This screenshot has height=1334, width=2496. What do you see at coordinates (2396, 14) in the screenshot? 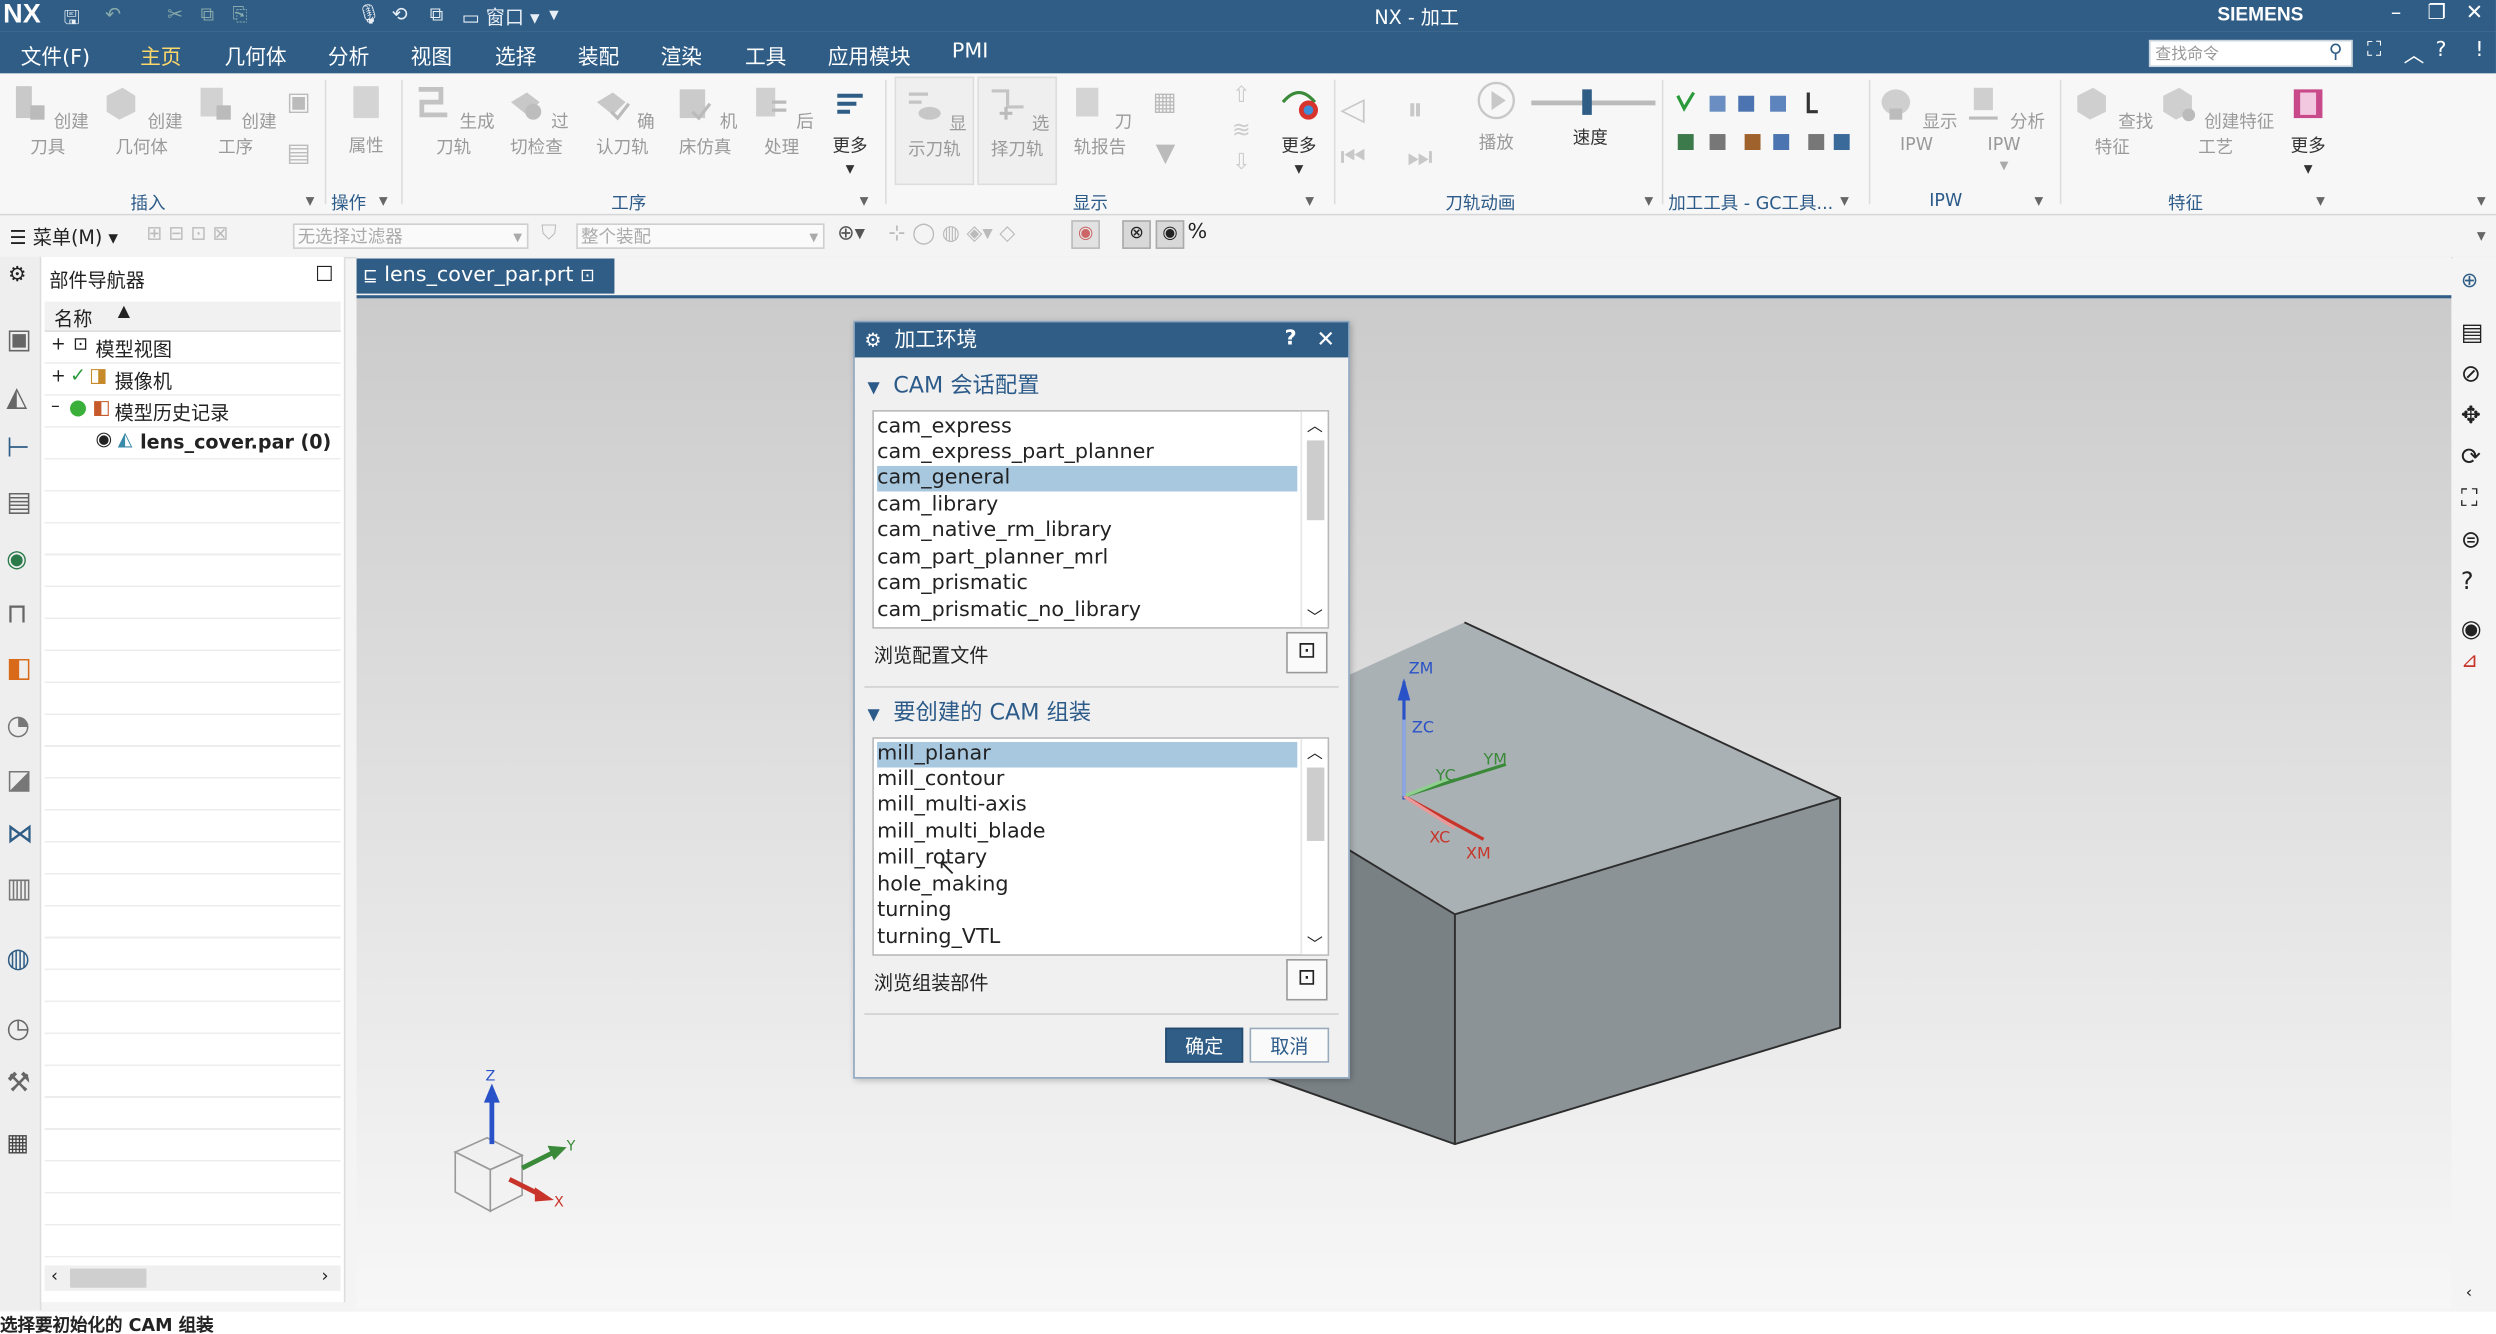
I see `minimize-button: –` at bounding box center [2396, 14].